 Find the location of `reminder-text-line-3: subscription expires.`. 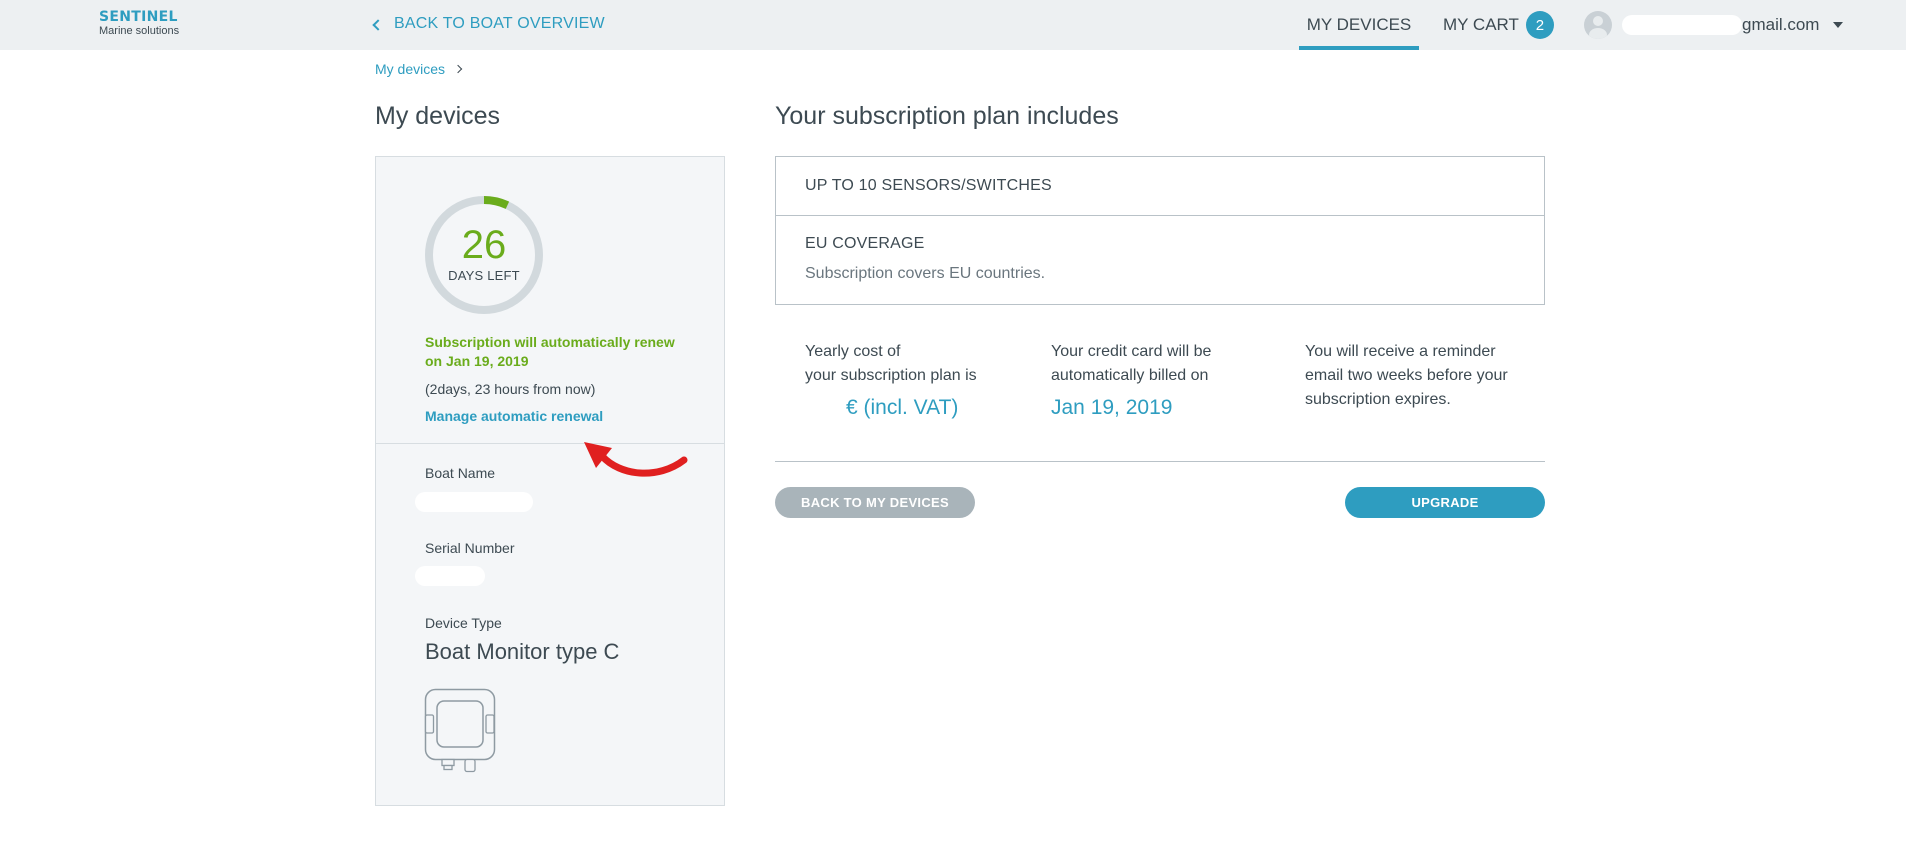

reminder-text-line-3: subscription expires. is located at coordinates (1378, 399).